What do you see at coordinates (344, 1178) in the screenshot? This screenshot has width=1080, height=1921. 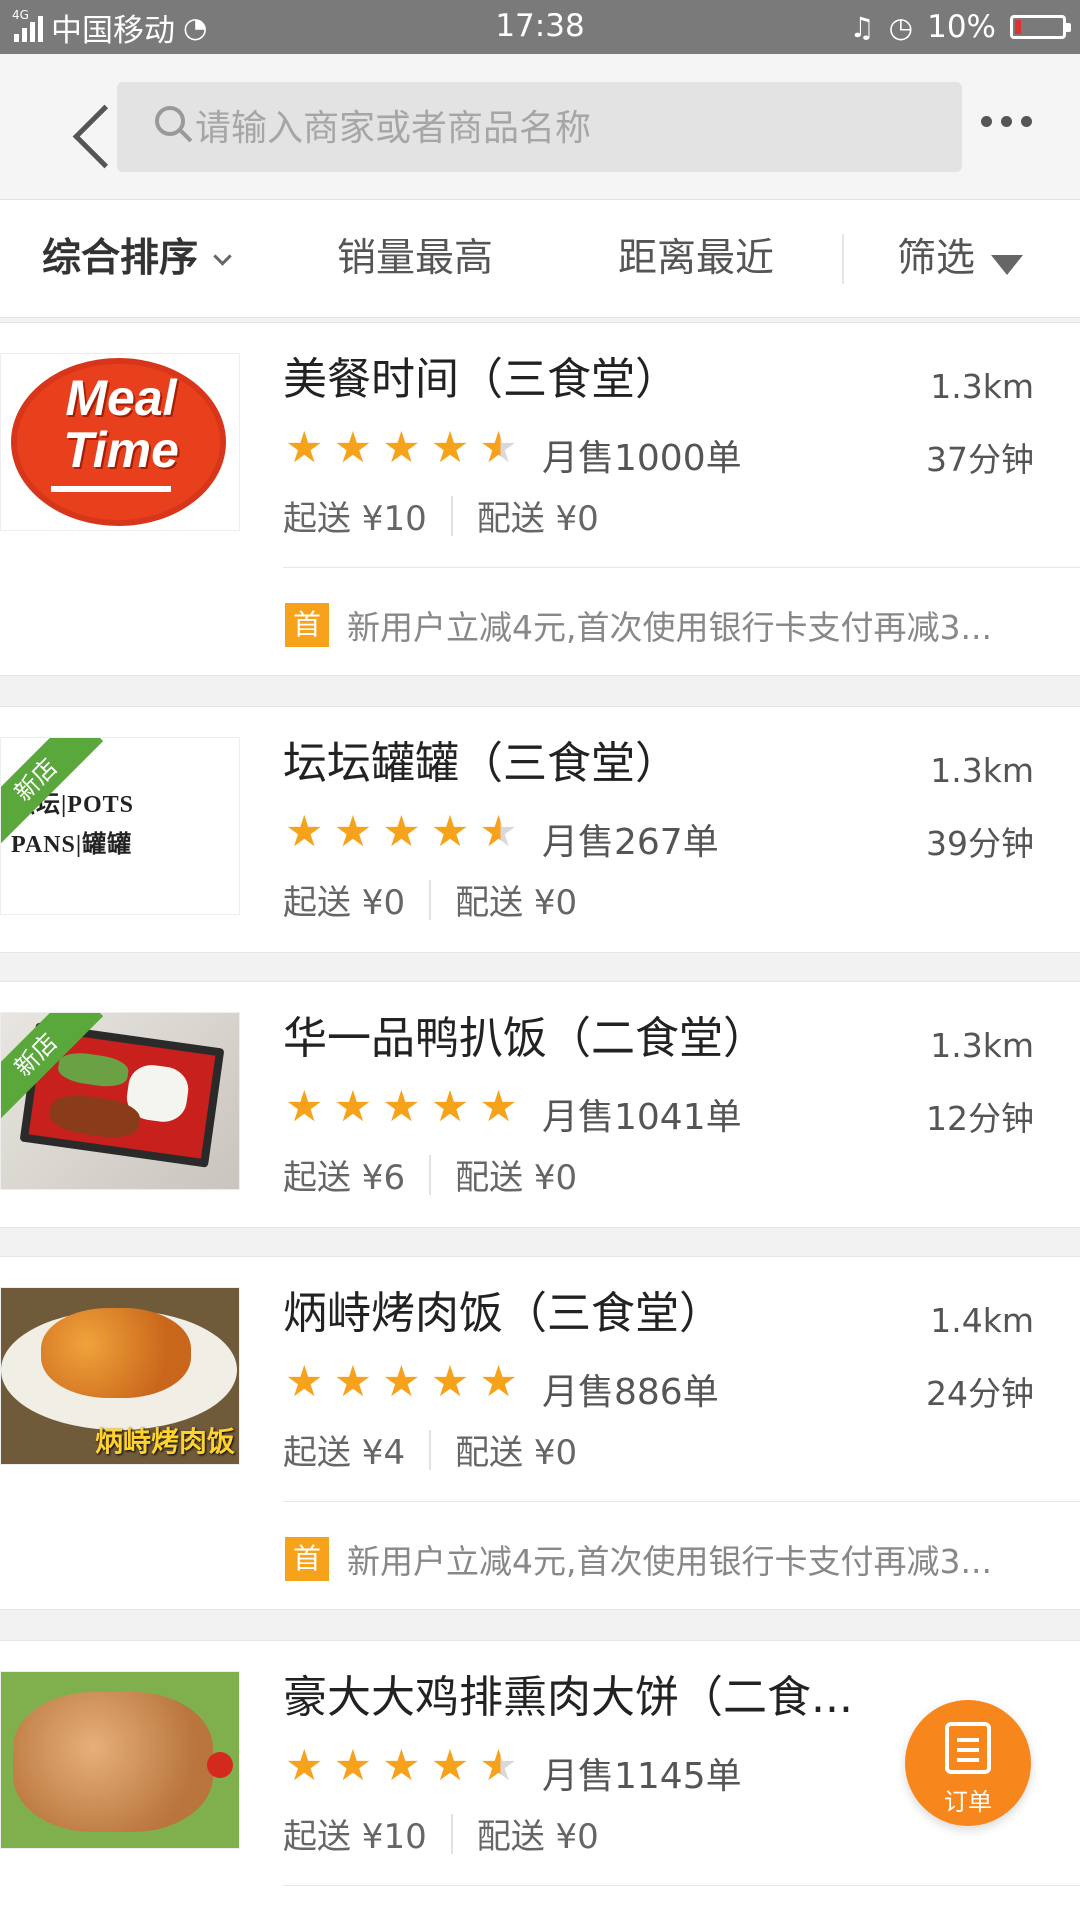 I see `min-order: 起送 ¥6` at bounding box center [344, 1178].